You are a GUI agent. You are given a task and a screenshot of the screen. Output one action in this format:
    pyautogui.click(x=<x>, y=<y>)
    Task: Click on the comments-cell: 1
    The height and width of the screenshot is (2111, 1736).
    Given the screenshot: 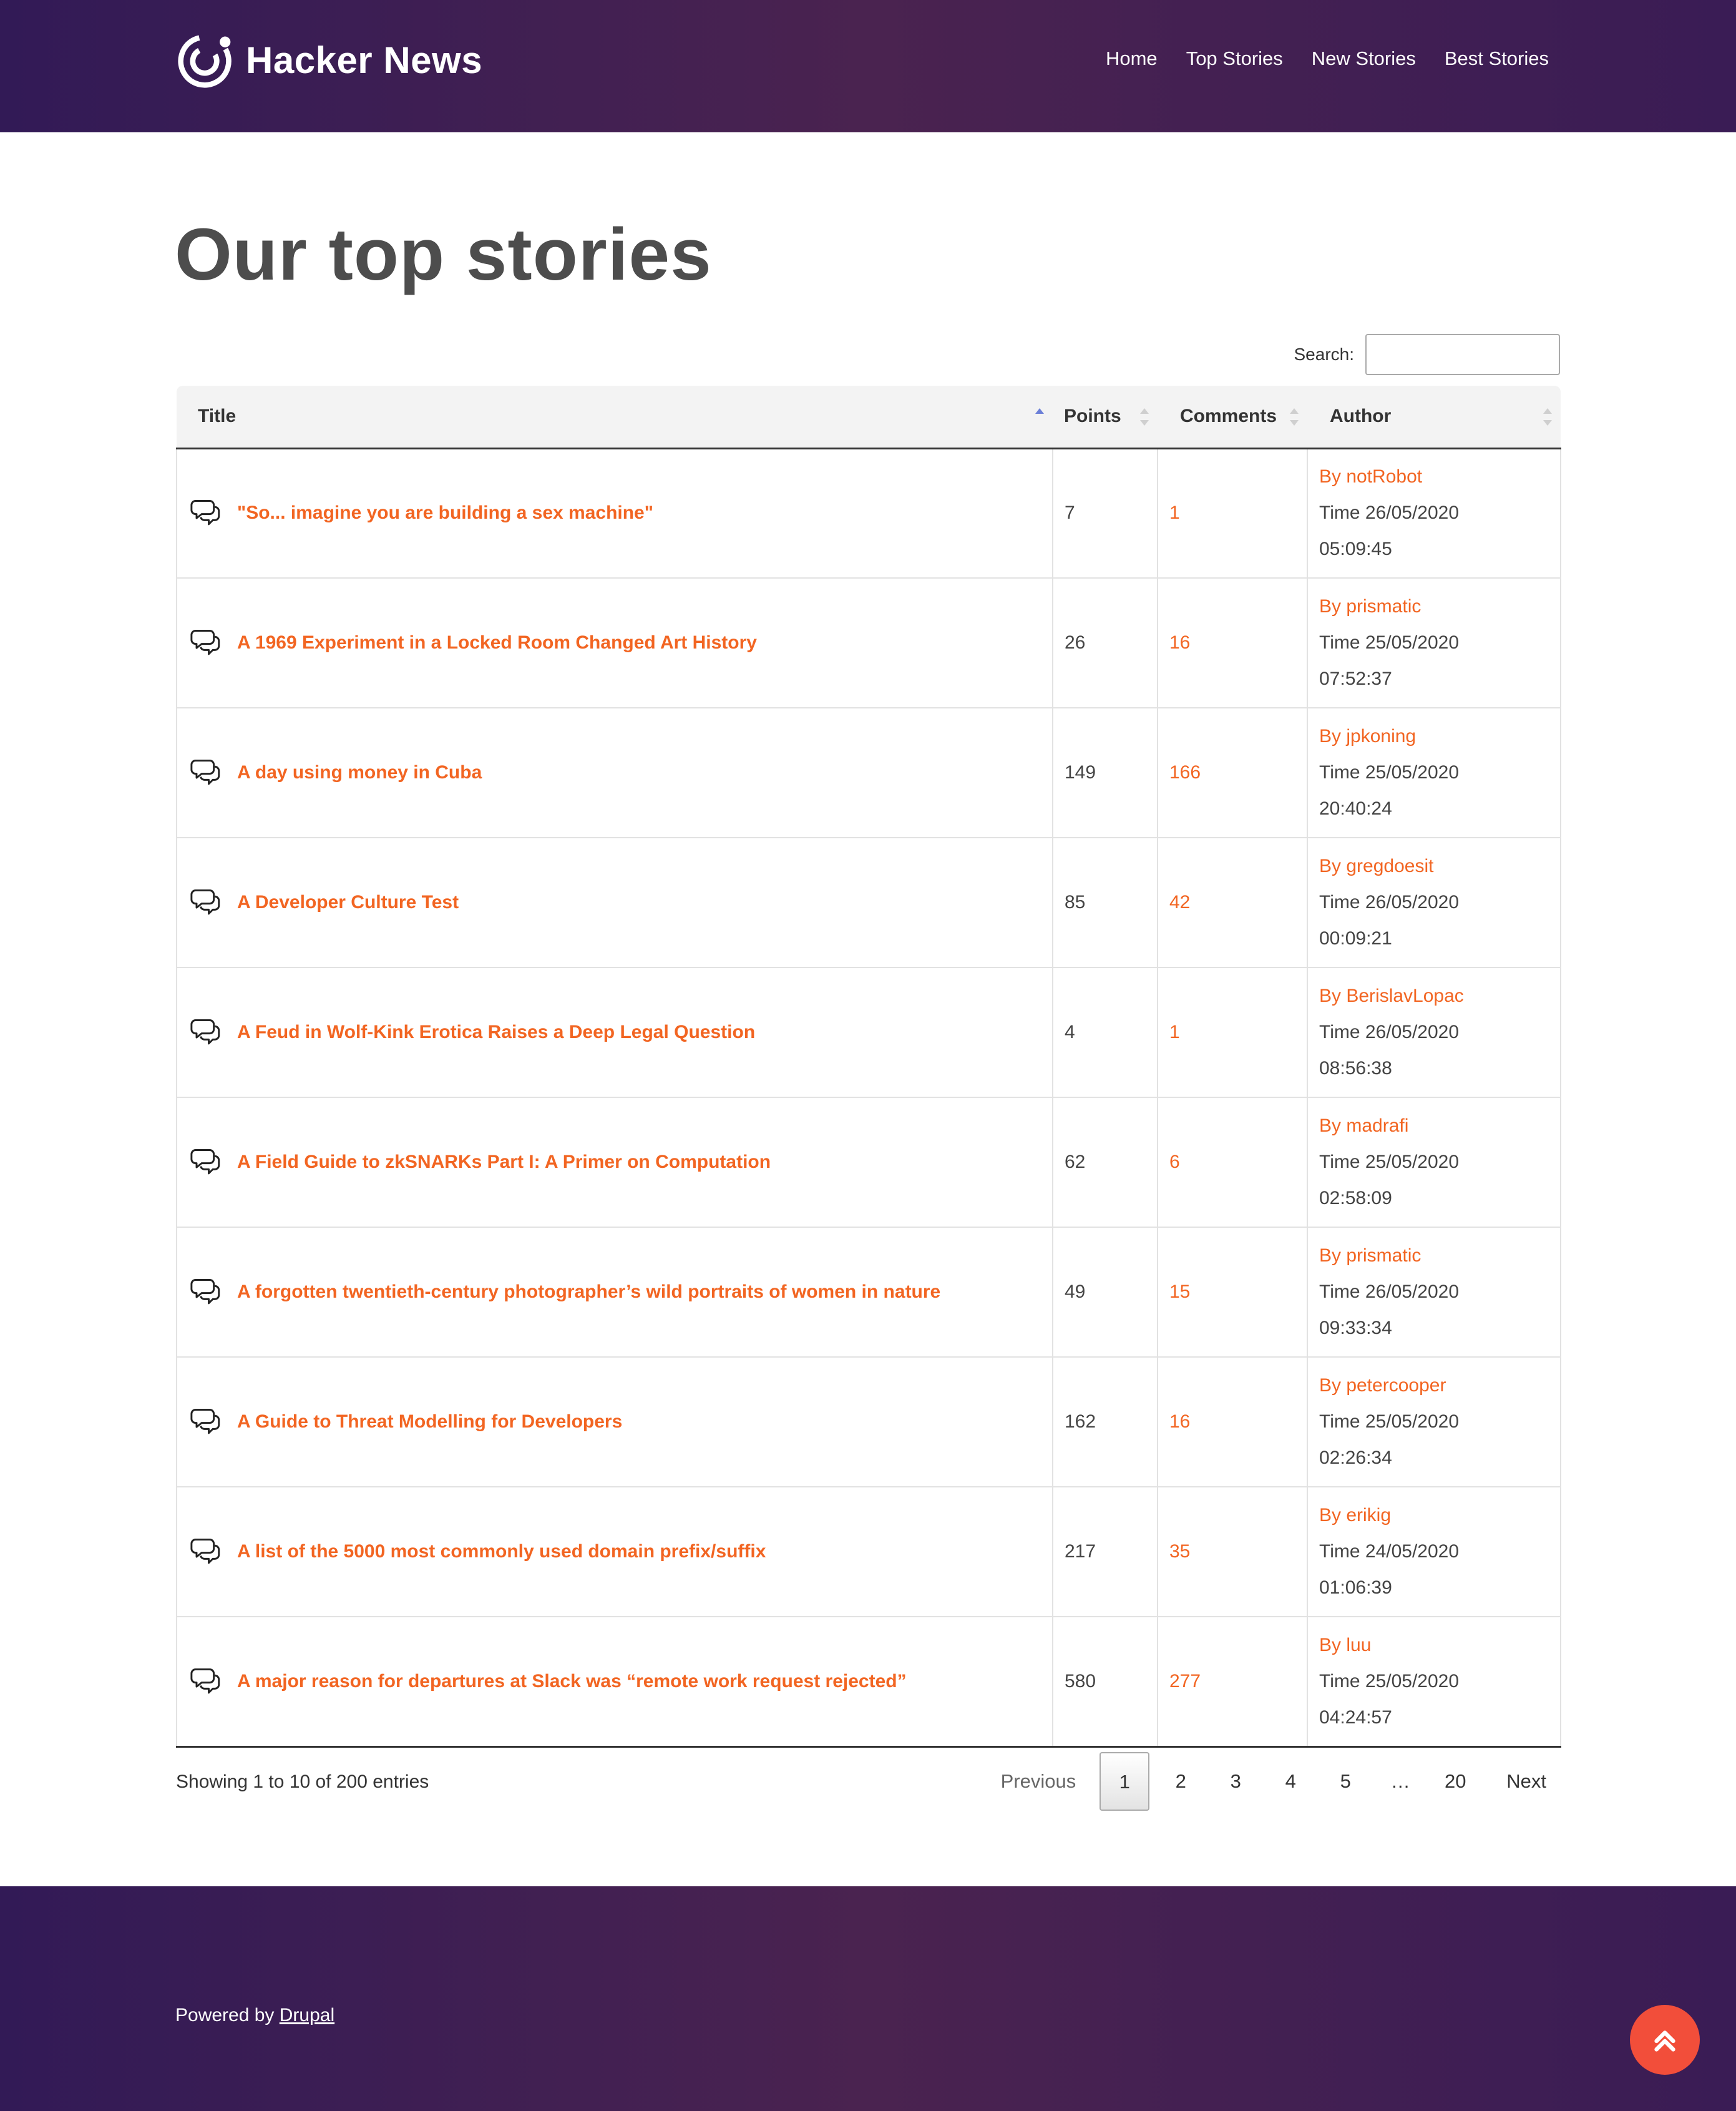 What is the action you would take?
    pyautogui.click(x=1233, y=513)
    